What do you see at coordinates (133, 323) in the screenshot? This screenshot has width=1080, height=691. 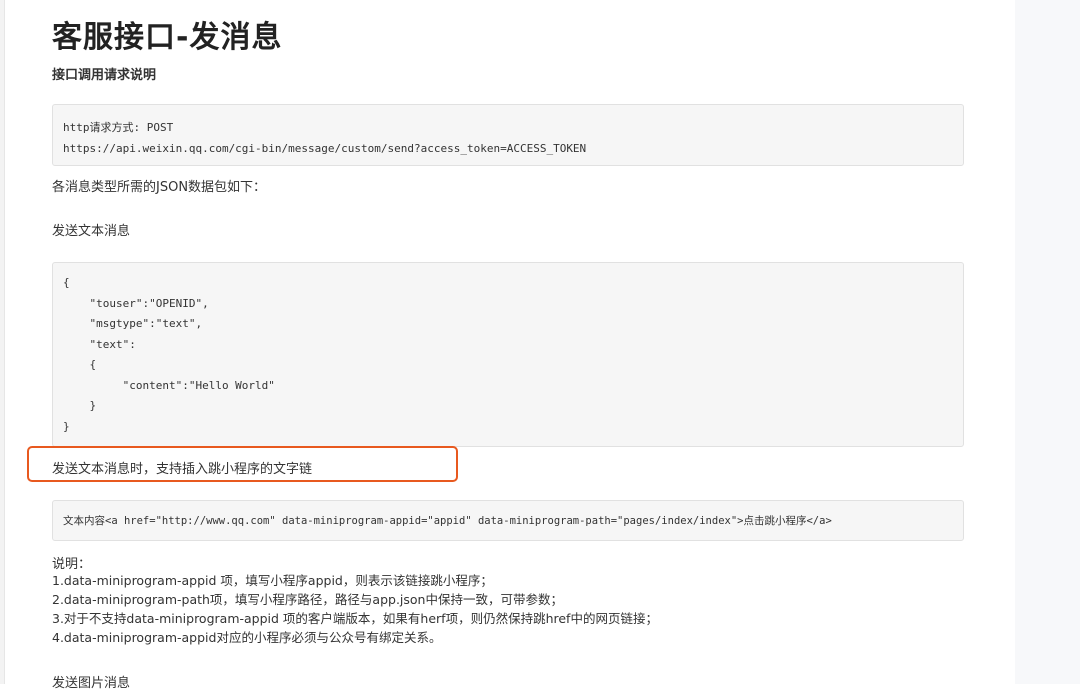 I see `code-line: "msgtype":"text",` at bounding box center [133, 323].